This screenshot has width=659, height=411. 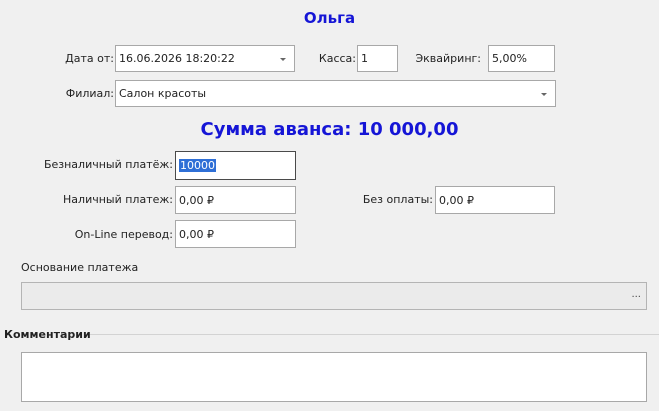 I want to click on branch-dropdown: Салон красоты, so click(x=335, y=93).